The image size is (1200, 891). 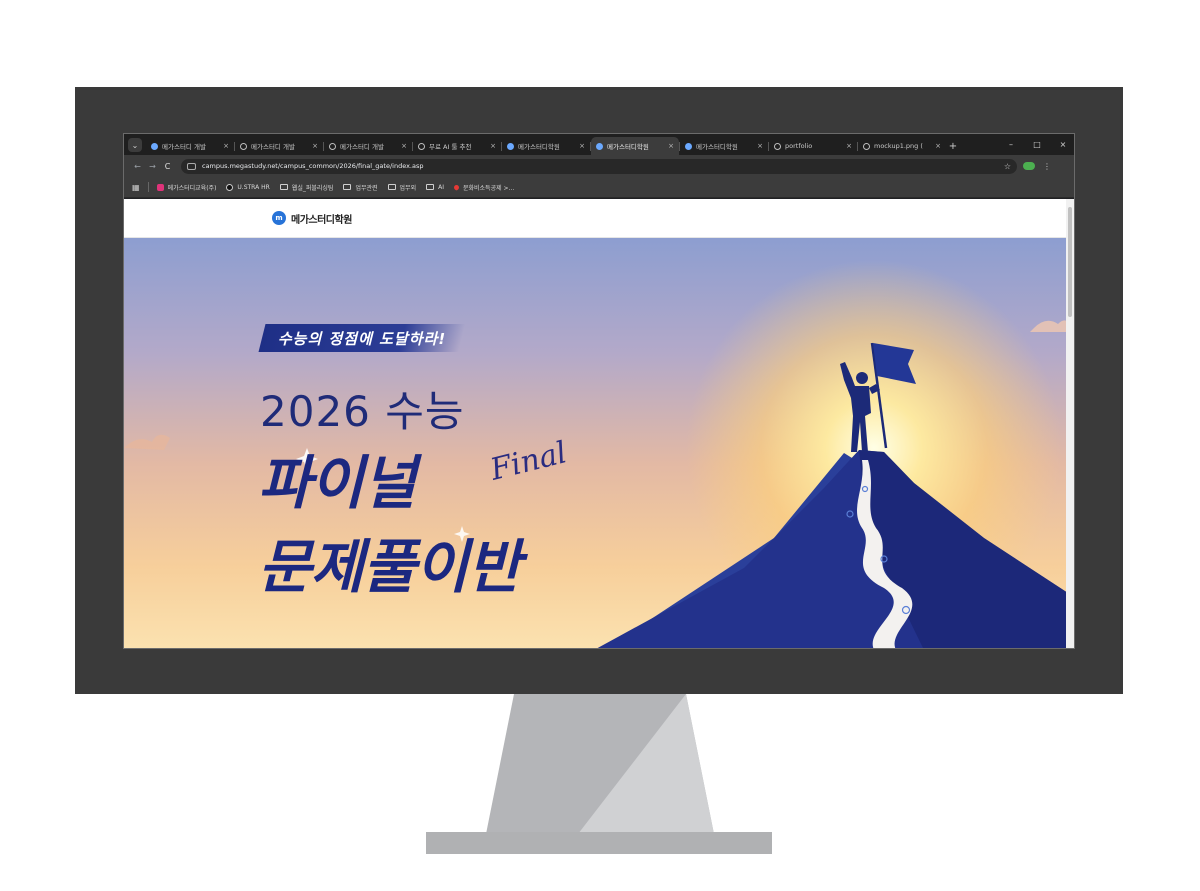 I want to click on bookmarks-divider, so click(x=148, y=187).